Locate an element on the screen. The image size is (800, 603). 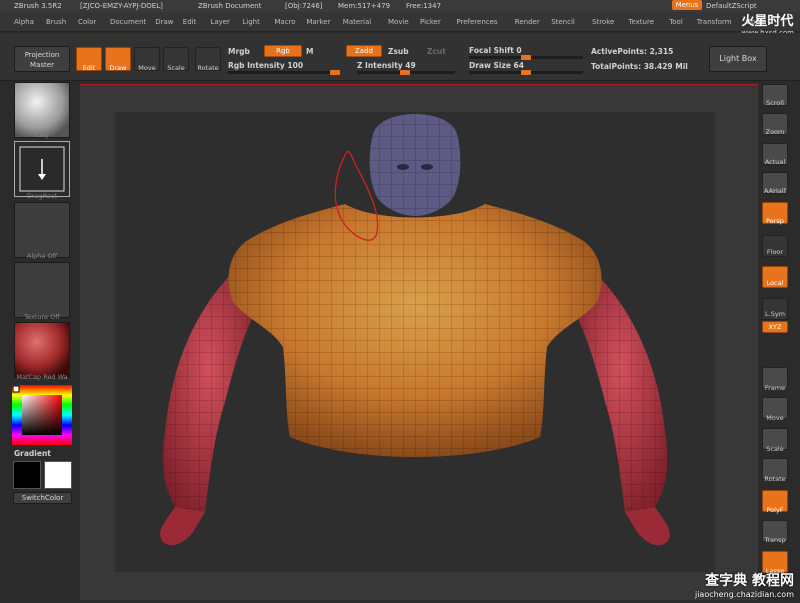
rotate-label: Rotate is located at coordinates (208, 68).